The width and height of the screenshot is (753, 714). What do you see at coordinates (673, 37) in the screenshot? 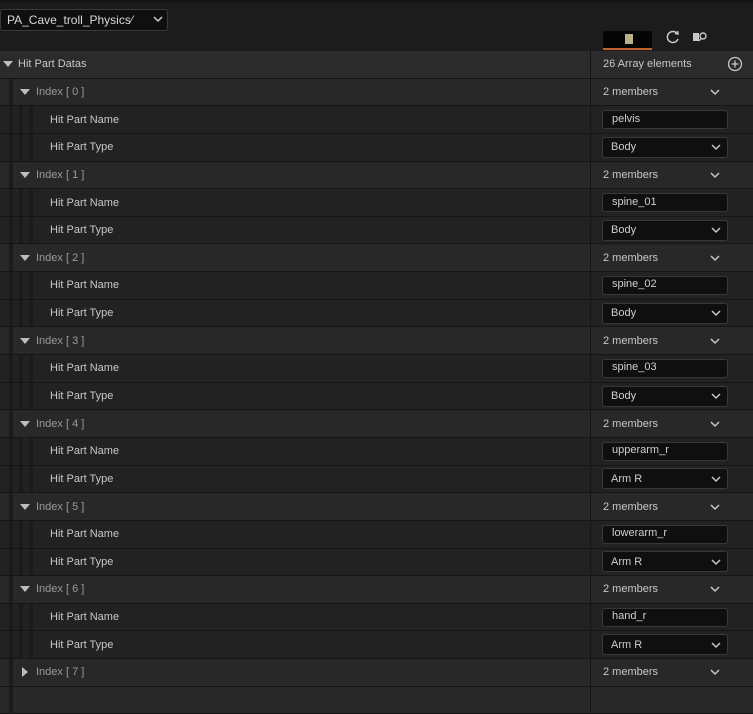
I see `refresh-icon` at bounding box center [673, 37].